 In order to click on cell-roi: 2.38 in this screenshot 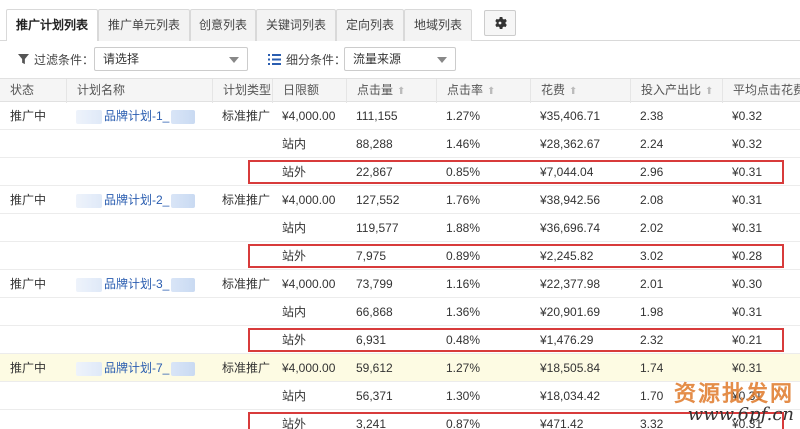, I will do `click(652, 116)`.